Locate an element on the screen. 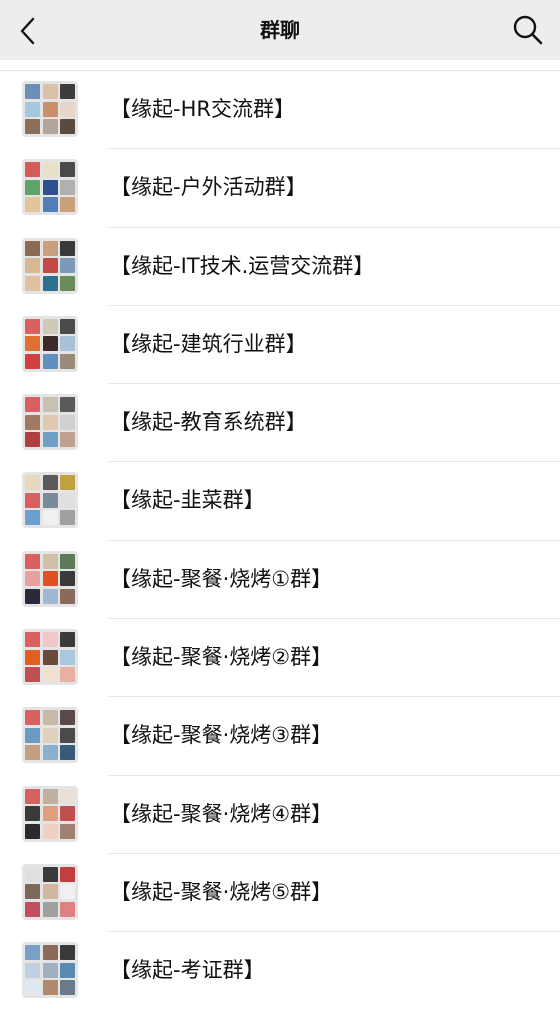  search-icon is located at coordinates (528, 30).